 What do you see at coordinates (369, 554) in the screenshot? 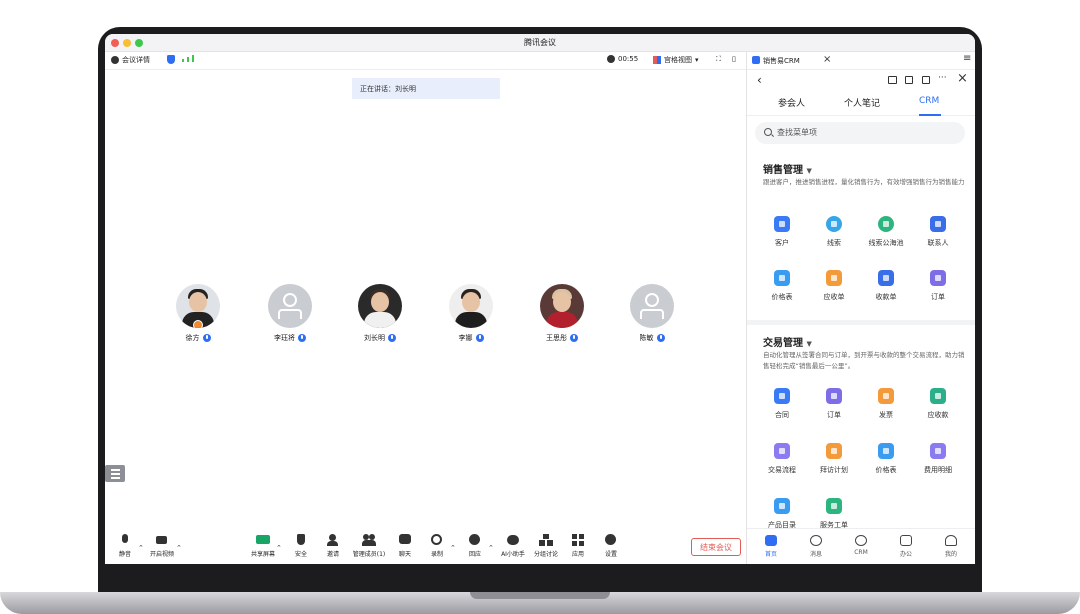
I see `members-label: 管理成员(1)` at bounding box center [369, 554].